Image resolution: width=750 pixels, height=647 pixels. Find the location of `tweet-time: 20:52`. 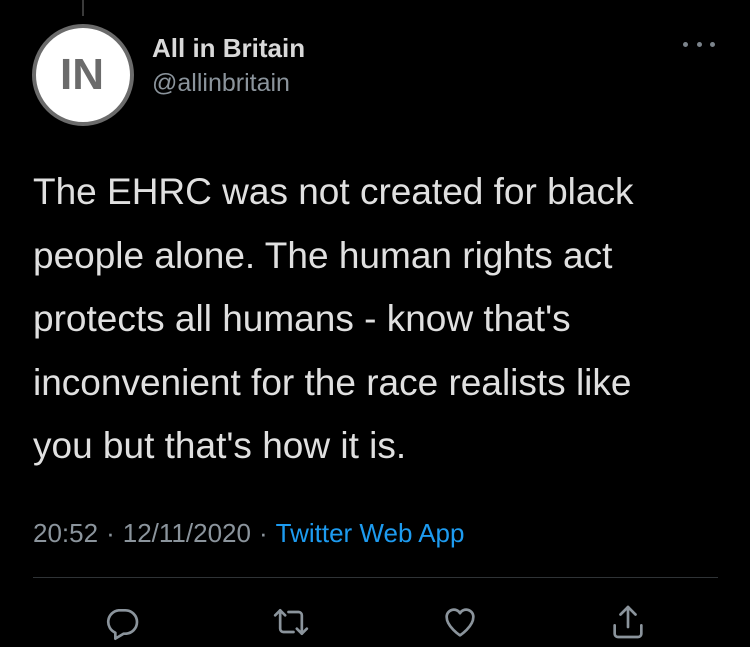

tweet-time: 20:52 is located at coordinates (65, 533).